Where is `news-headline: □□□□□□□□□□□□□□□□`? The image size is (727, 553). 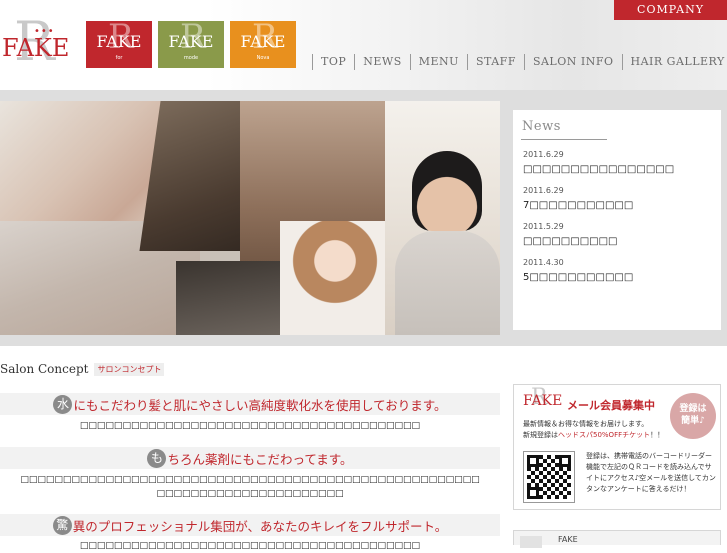
news-headline: □□□□□□□□□□□□□□□□ is located at coordinates (598, 169).